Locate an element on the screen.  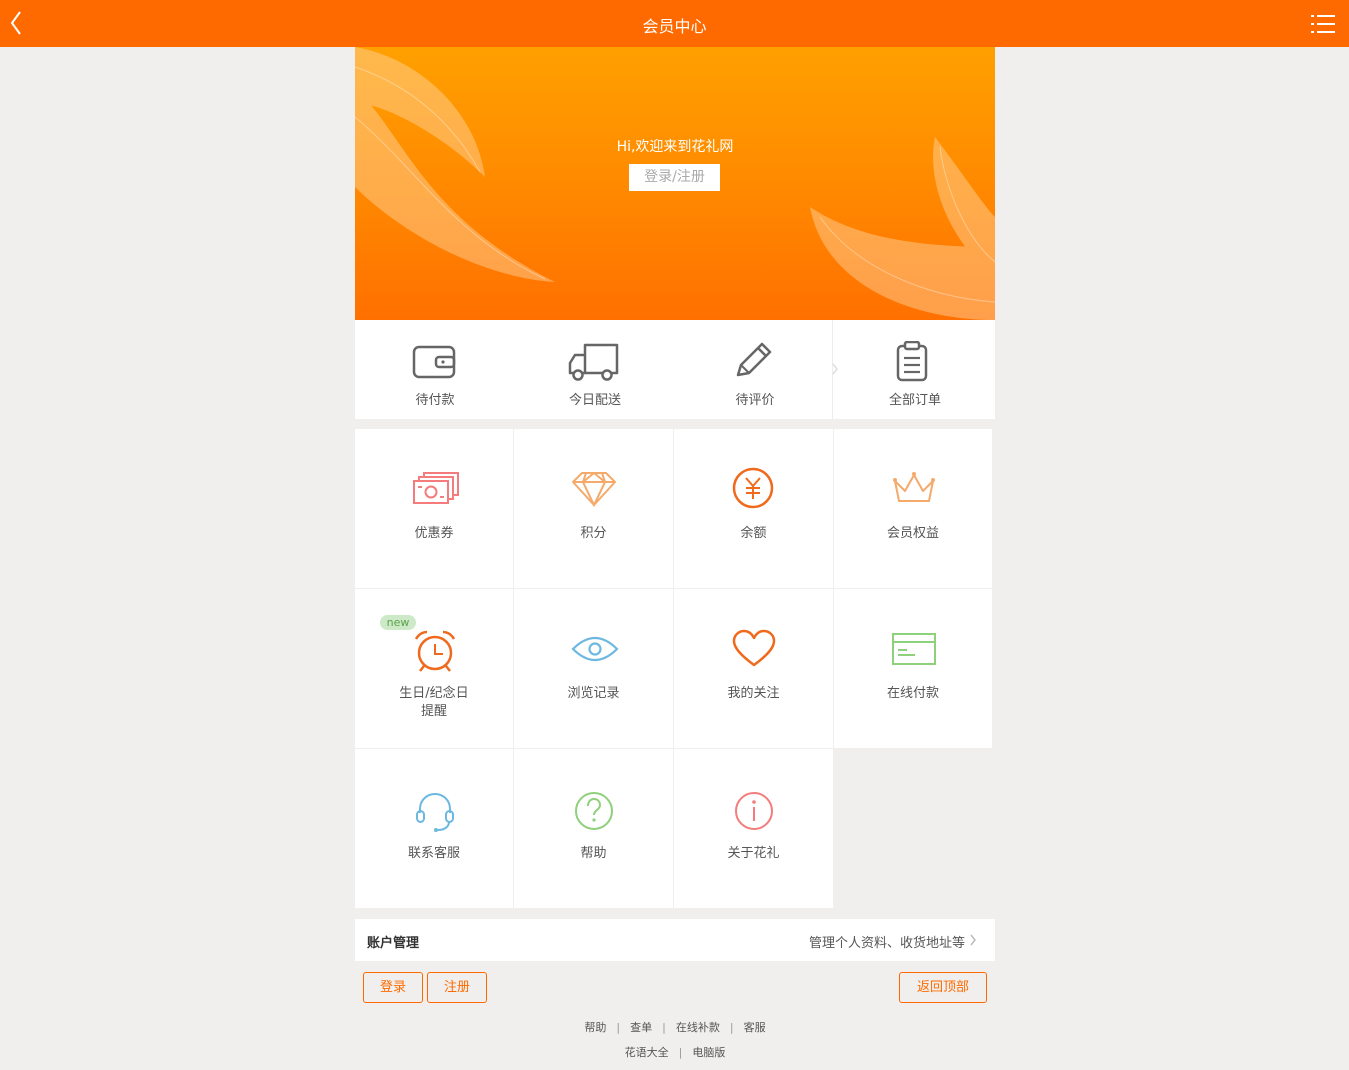
account-description: 管理个人资料、收货地址等 is located at coordinates (886, 943).